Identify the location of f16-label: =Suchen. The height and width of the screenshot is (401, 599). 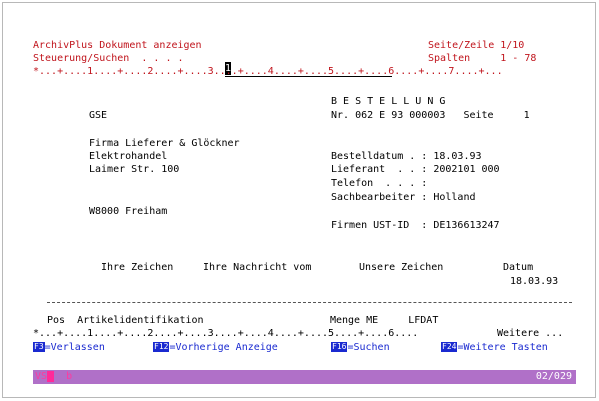
(368, 347).